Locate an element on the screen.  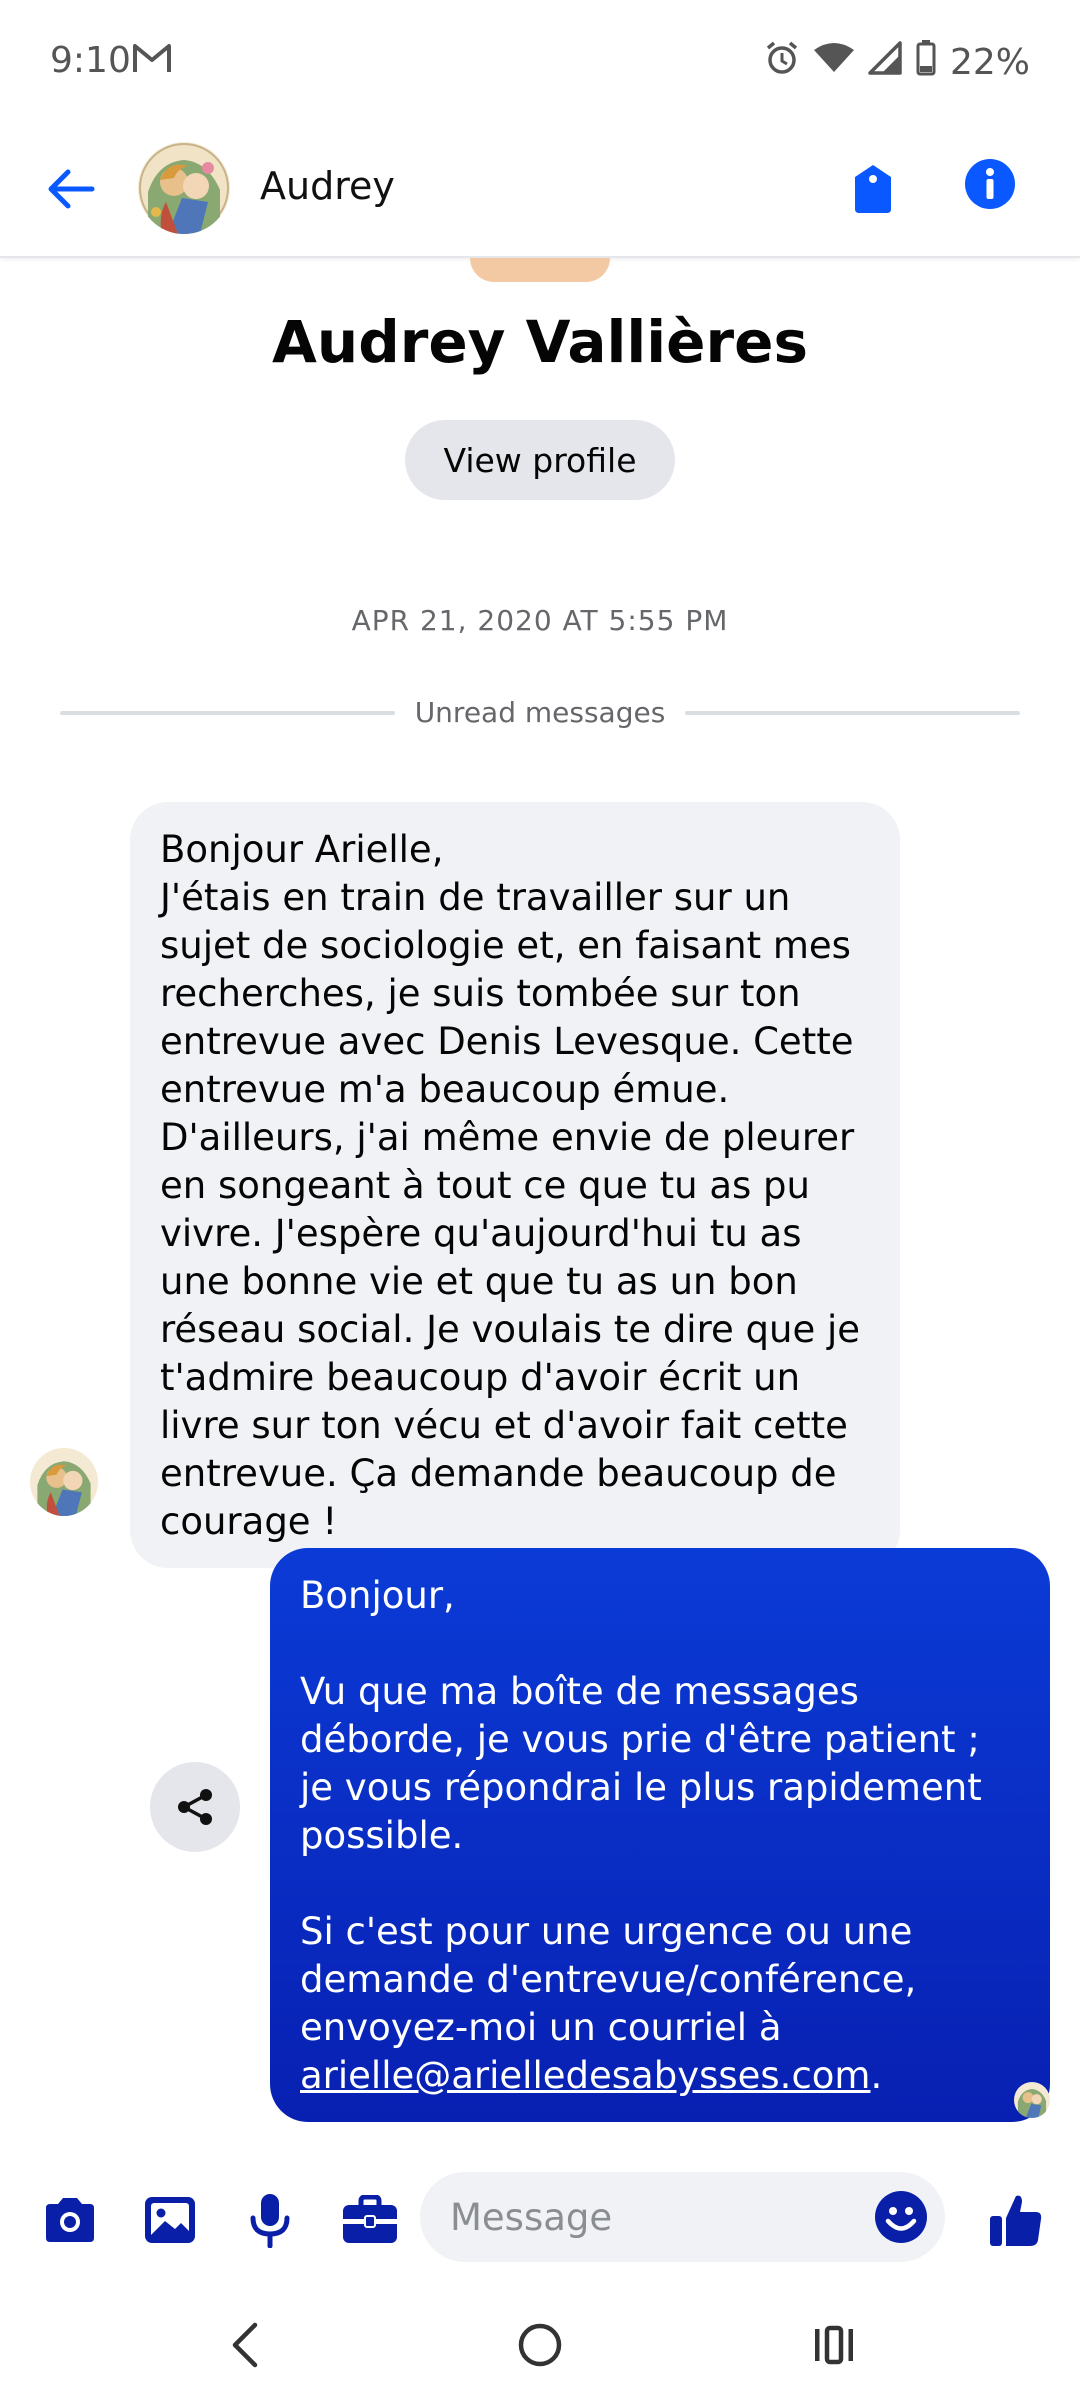
unread-label: Unread messages is located at coordinates (540, 712).